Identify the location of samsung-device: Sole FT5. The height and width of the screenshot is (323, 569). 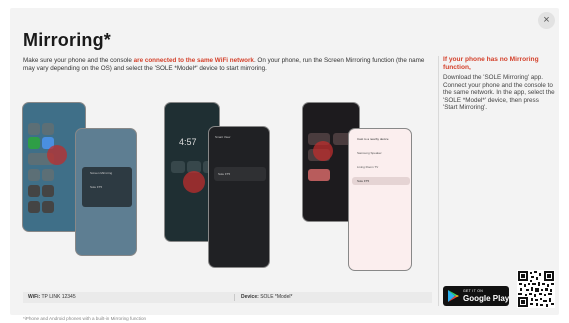
(224, 174).